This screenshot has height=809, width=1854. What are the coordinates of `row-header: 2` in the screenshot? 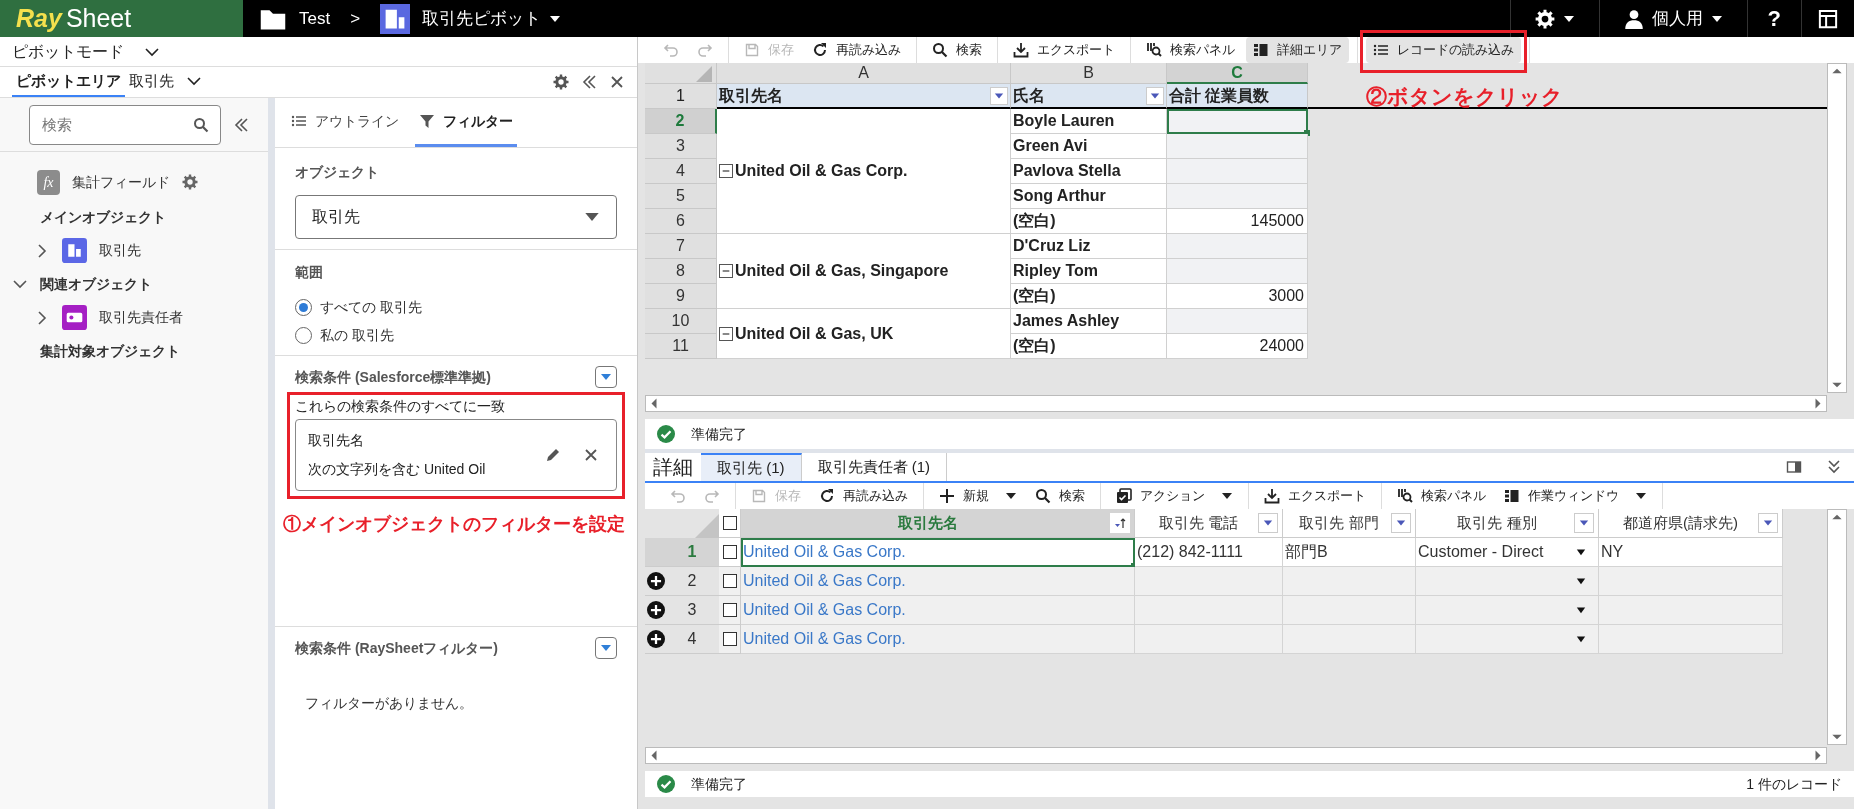 It's located at (692, 581).